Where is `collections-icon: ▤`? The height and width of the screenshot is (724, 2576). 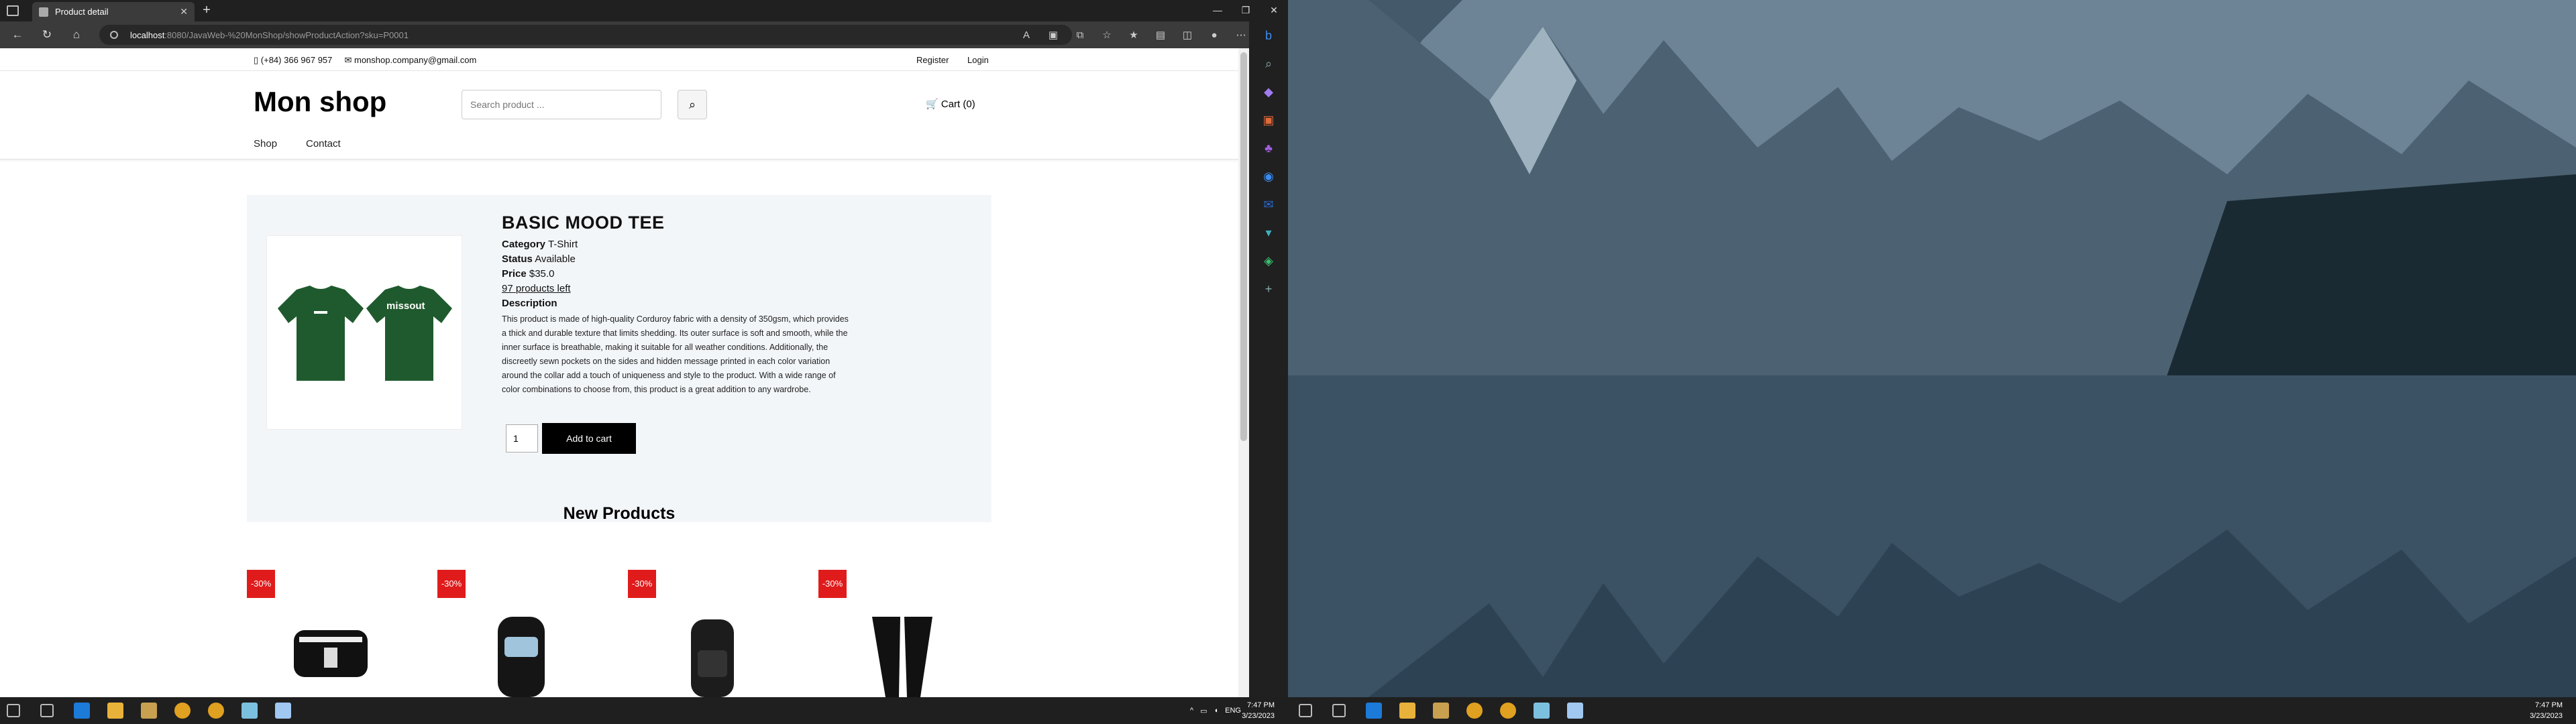 collections-icon: ▤ is located at coordinates (1160, 35).